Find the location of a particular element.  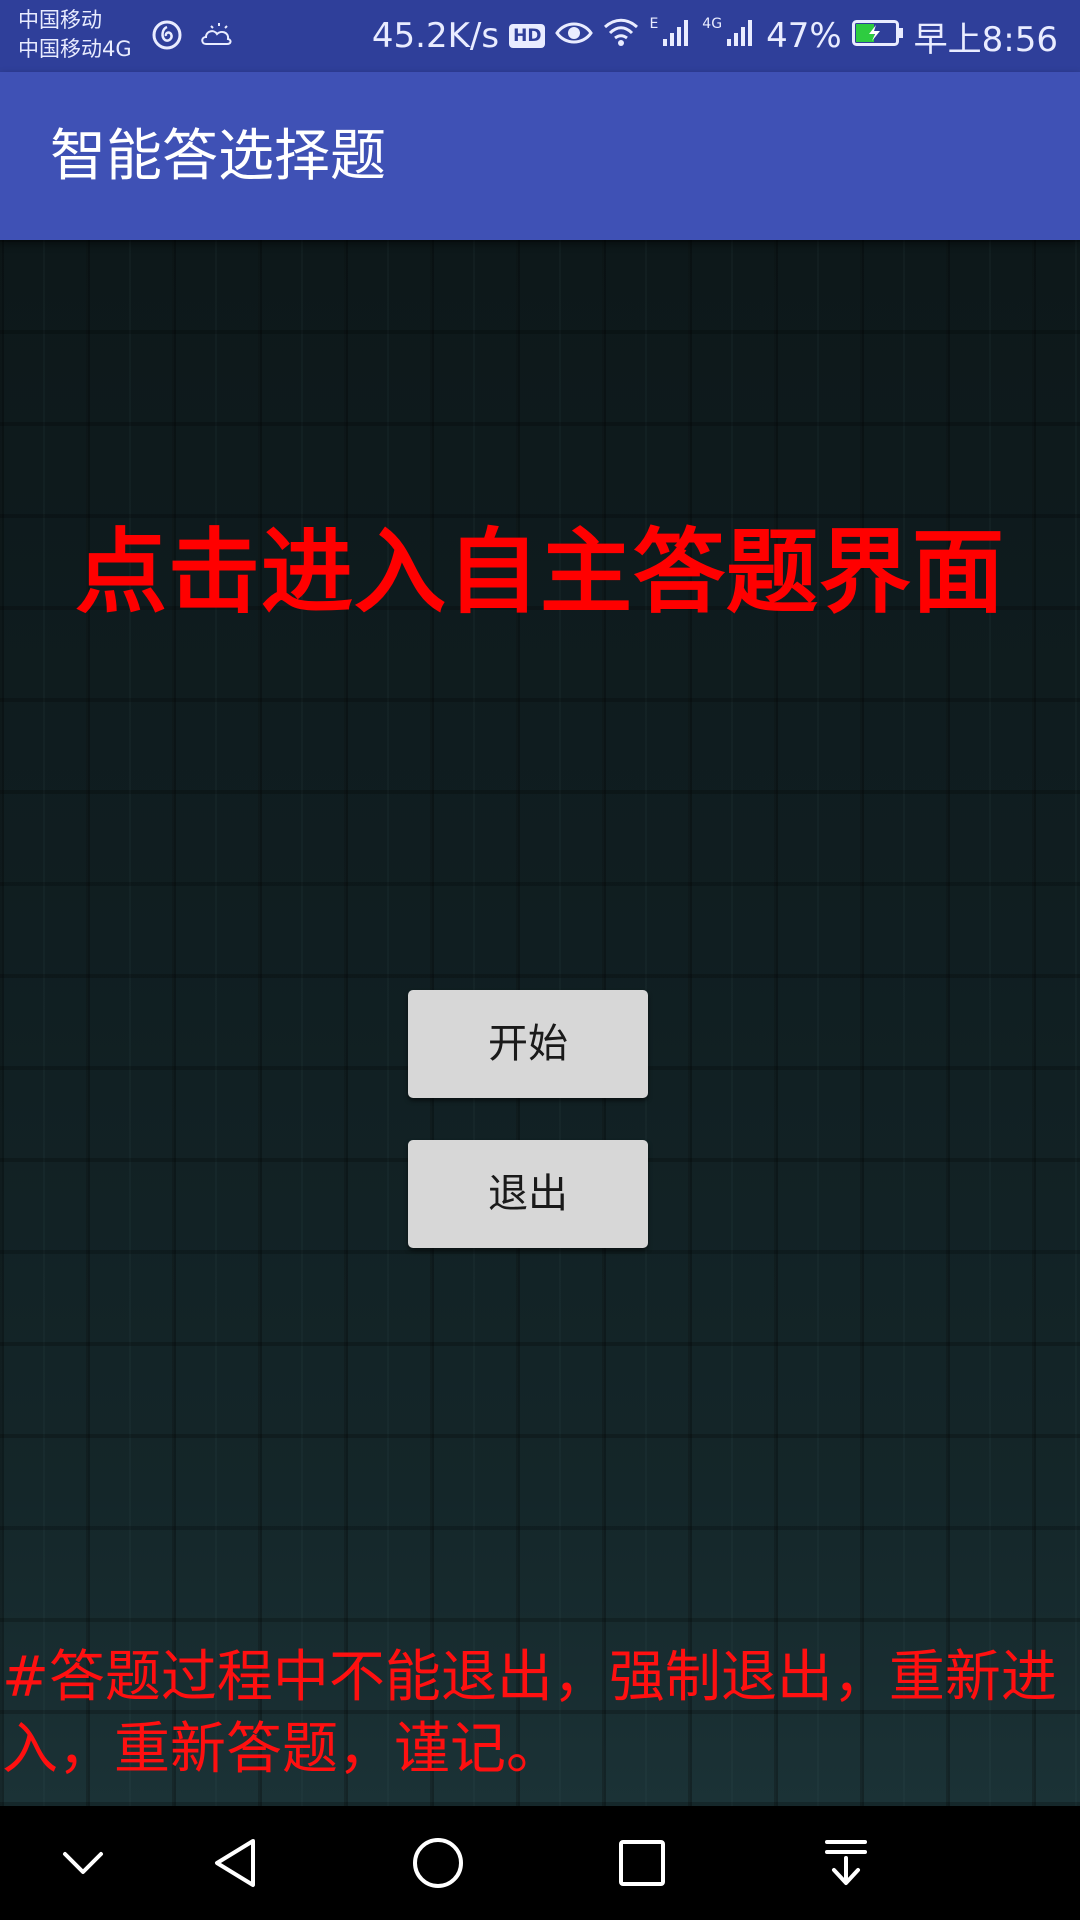

carrier-2: 中国移动4G is located at coordinates (75, 49).